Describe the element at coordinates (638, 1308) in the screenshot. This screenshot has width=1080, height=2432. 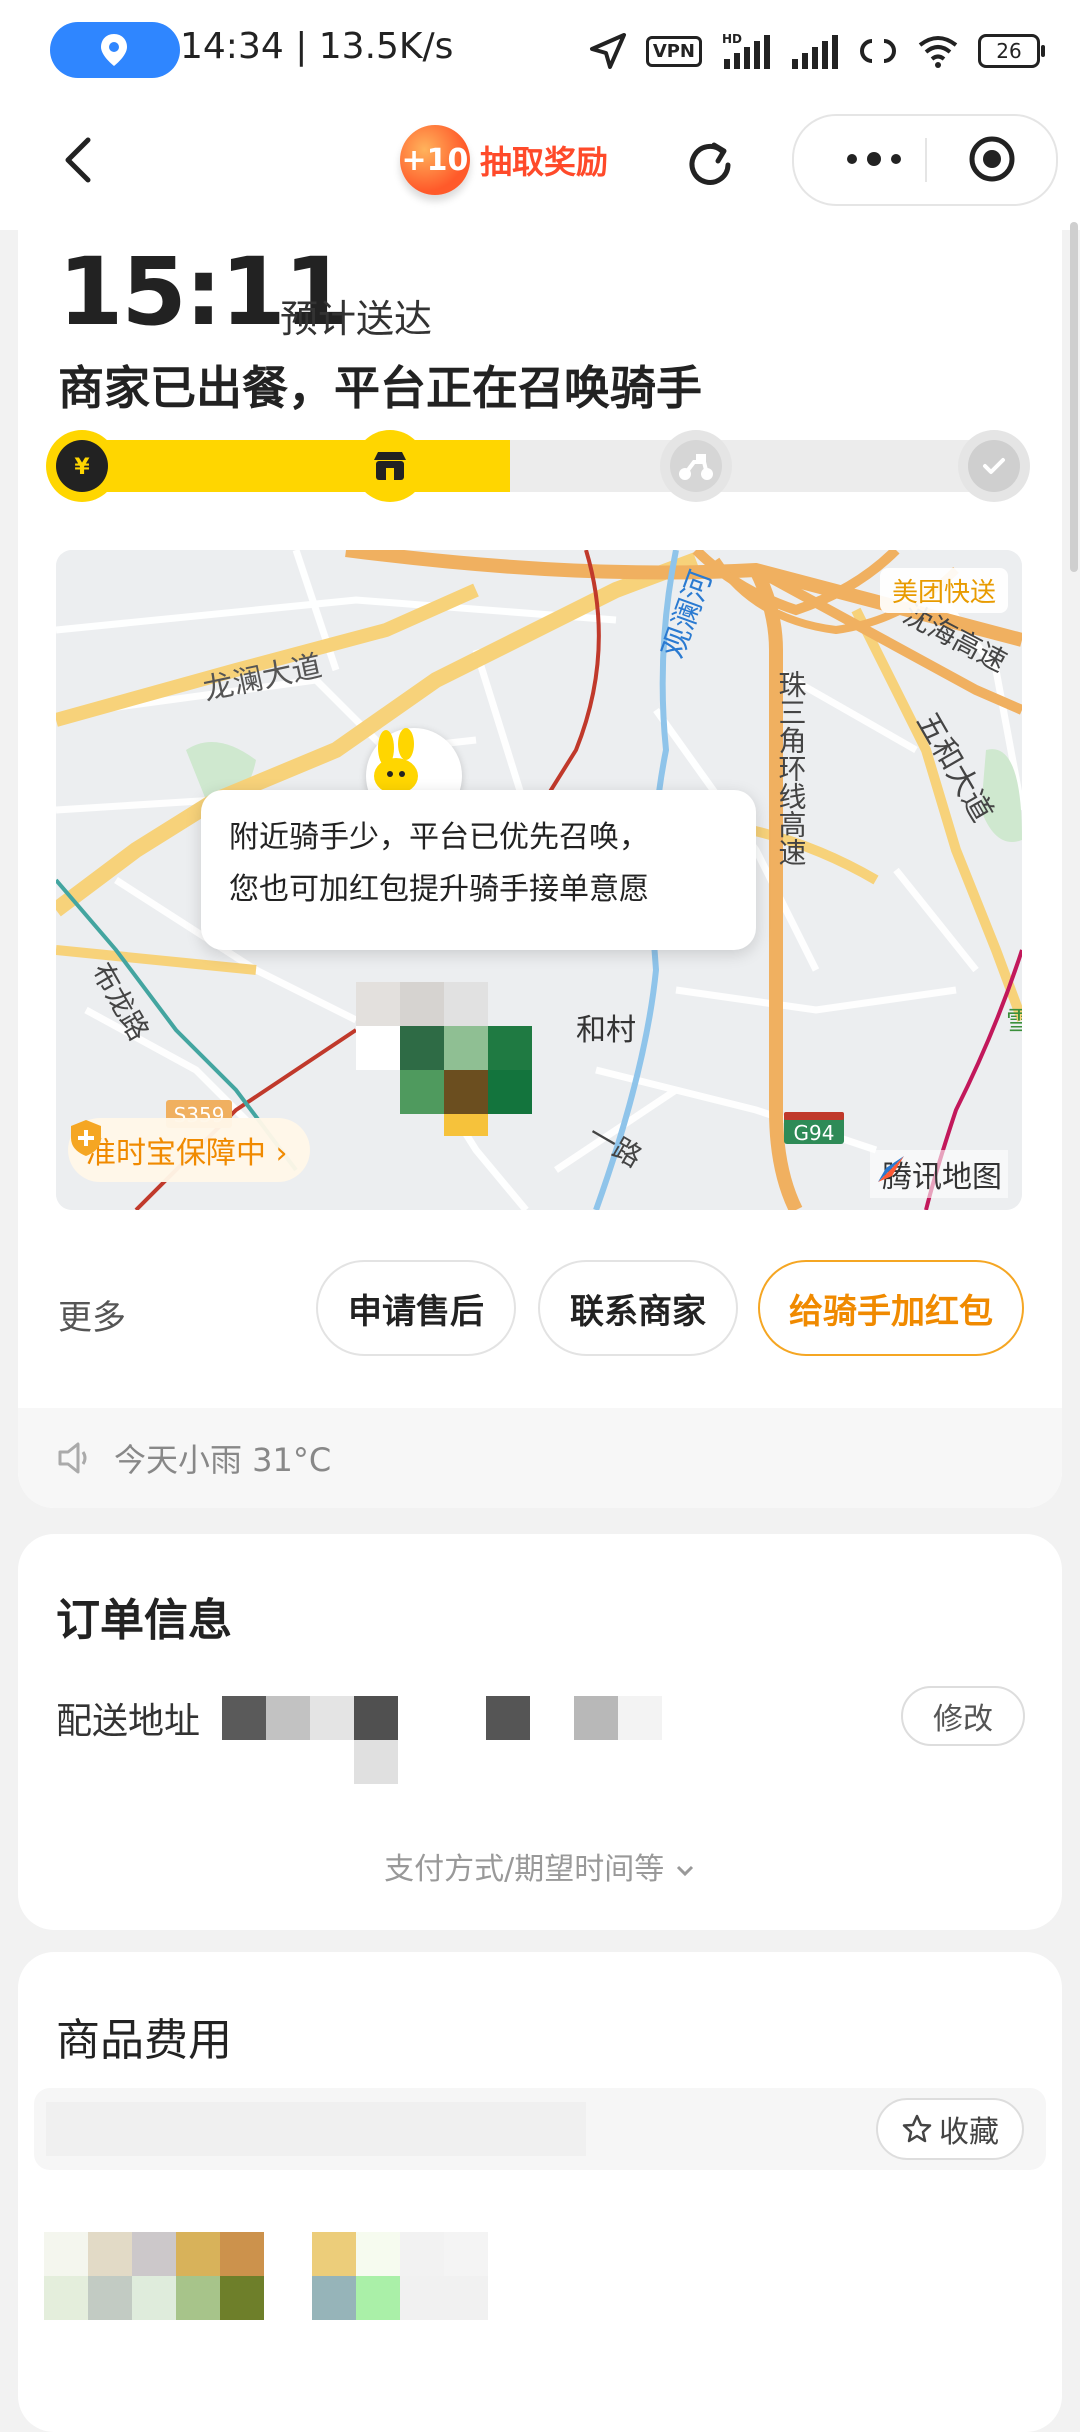
I see `contact-merchant-button: 联系商家` at that location.